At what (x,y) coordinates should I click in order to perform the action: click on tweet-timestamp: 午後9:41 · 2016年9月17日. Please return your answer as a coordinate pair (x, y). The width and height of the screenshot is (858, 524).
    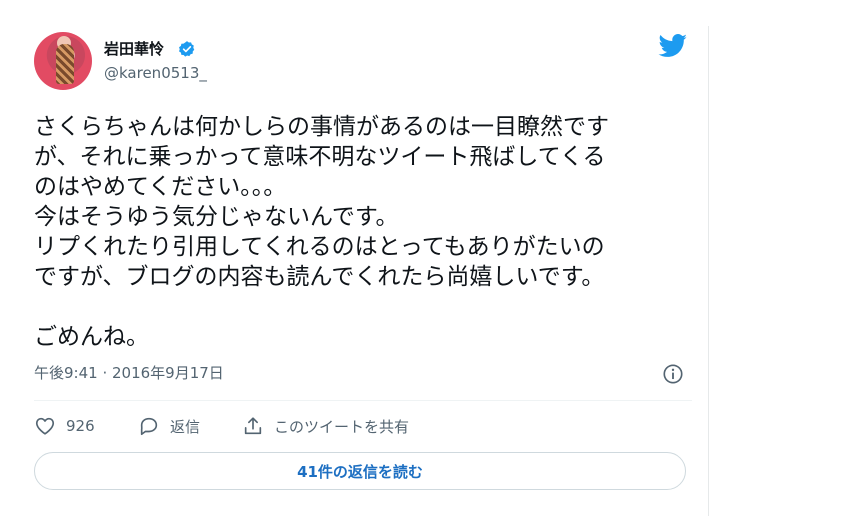
    Looking at the image, I should click on (129, 373).